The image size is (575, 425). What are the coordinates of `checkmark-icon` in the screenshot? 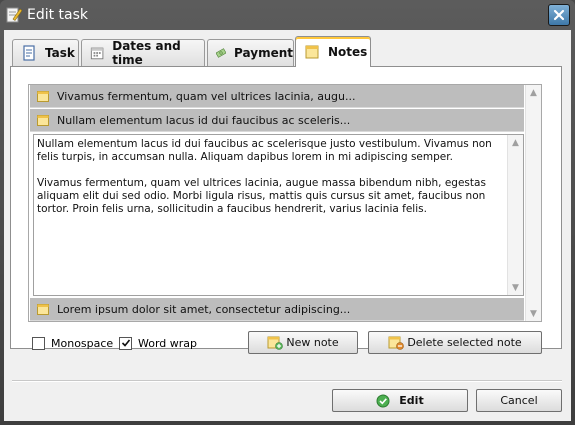 It's located at (125, 343).